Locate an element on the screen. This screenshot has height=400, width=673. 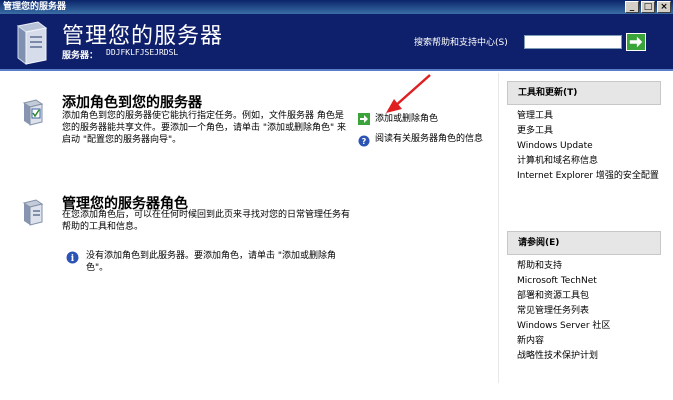
manage-role-icon is located at coordinates (33, 212).